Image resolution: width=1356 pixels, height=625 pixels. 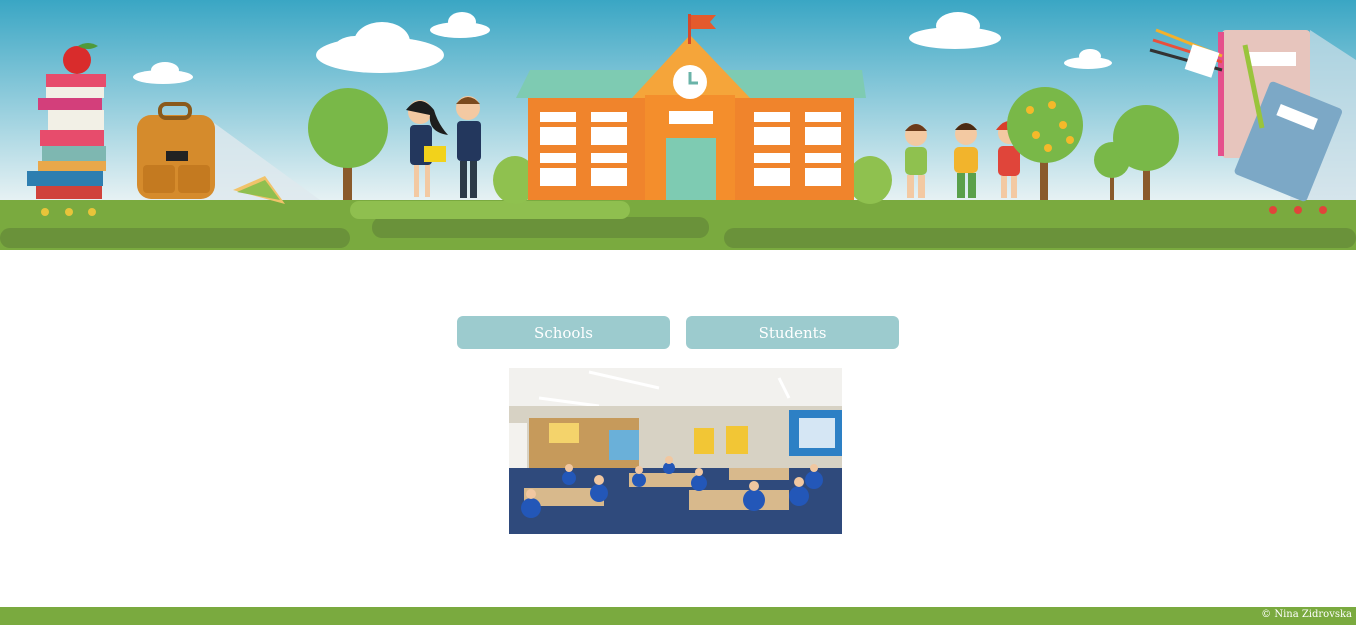 What do you see at coordinates (1306, 614) in the screenshot?
I see `copyright-credit: © Nina Zidrovska` at bounding box center [1306, 614].